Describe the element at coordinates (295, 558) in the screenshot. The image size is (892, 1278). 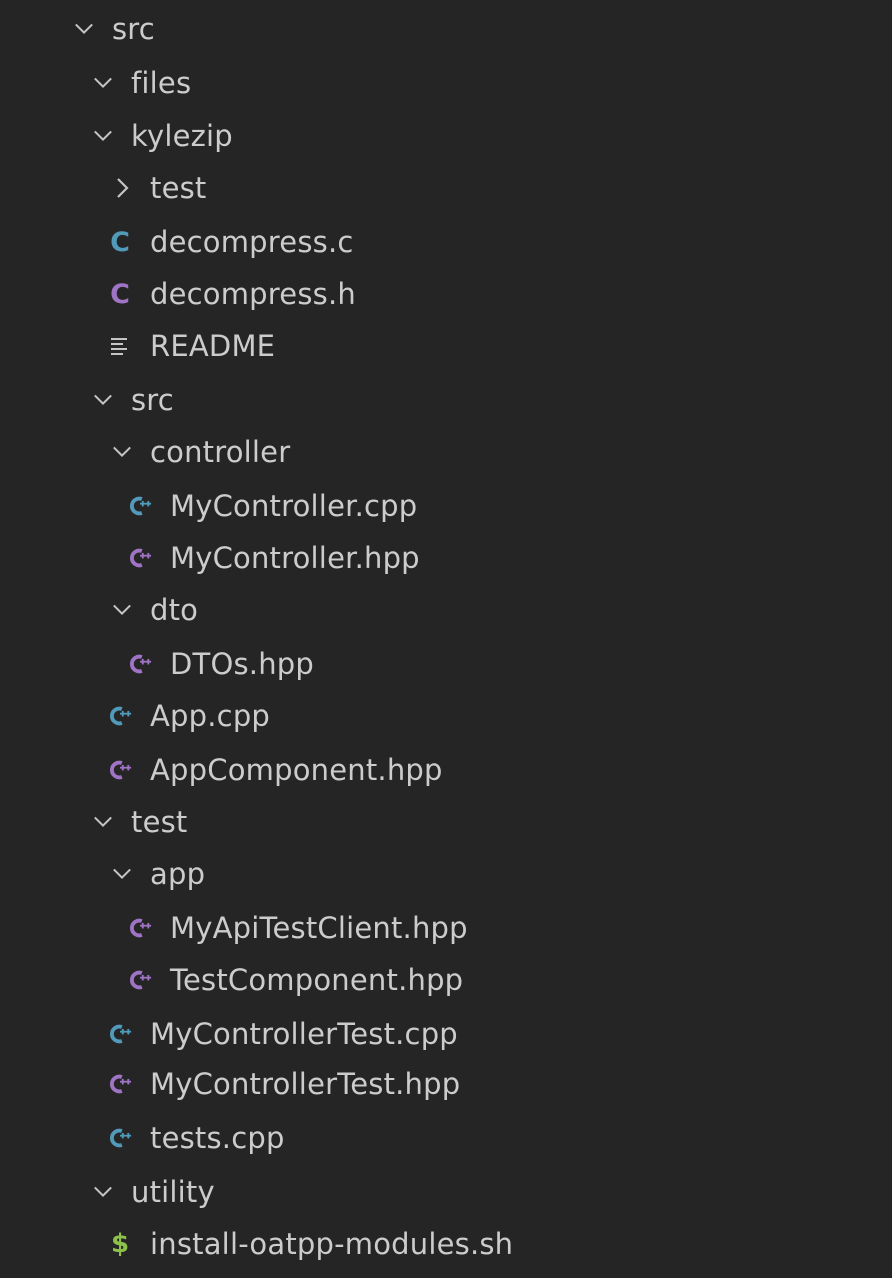
I see `tree-item-label: MyController.hpp` at that location.